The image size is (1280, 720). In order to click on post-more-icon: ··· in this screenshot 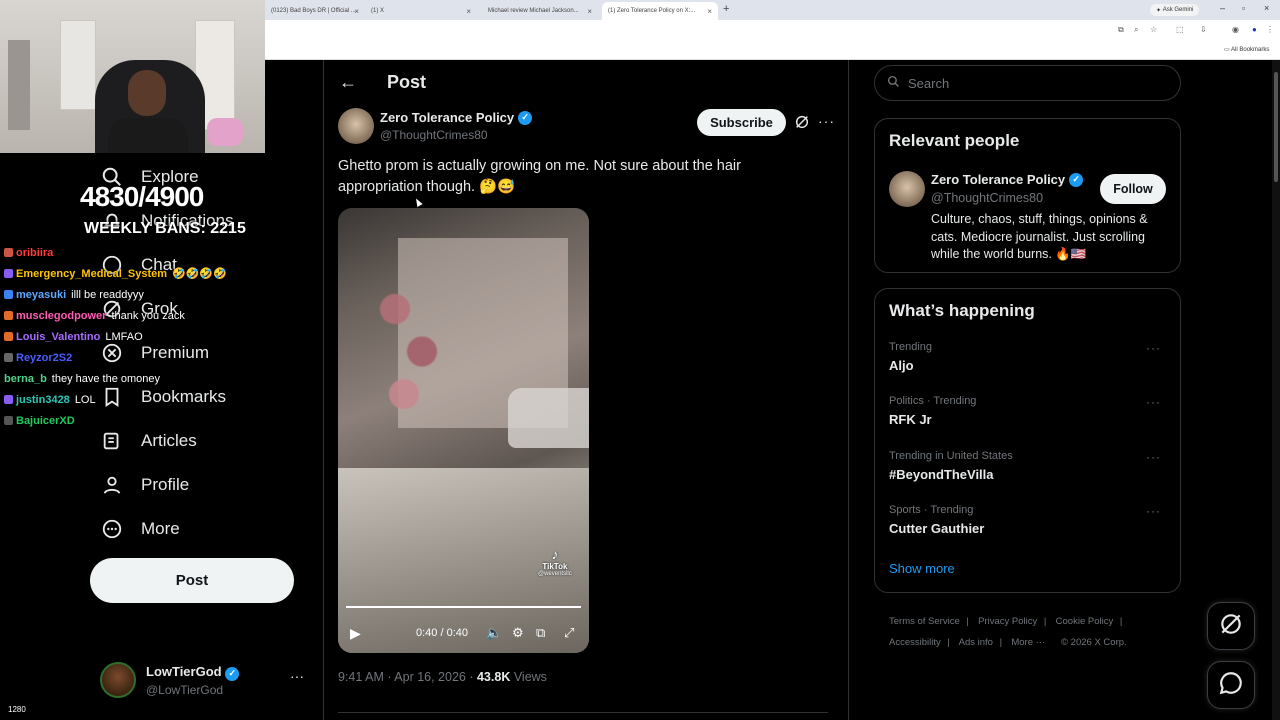, I will do `click(826, 121)`.